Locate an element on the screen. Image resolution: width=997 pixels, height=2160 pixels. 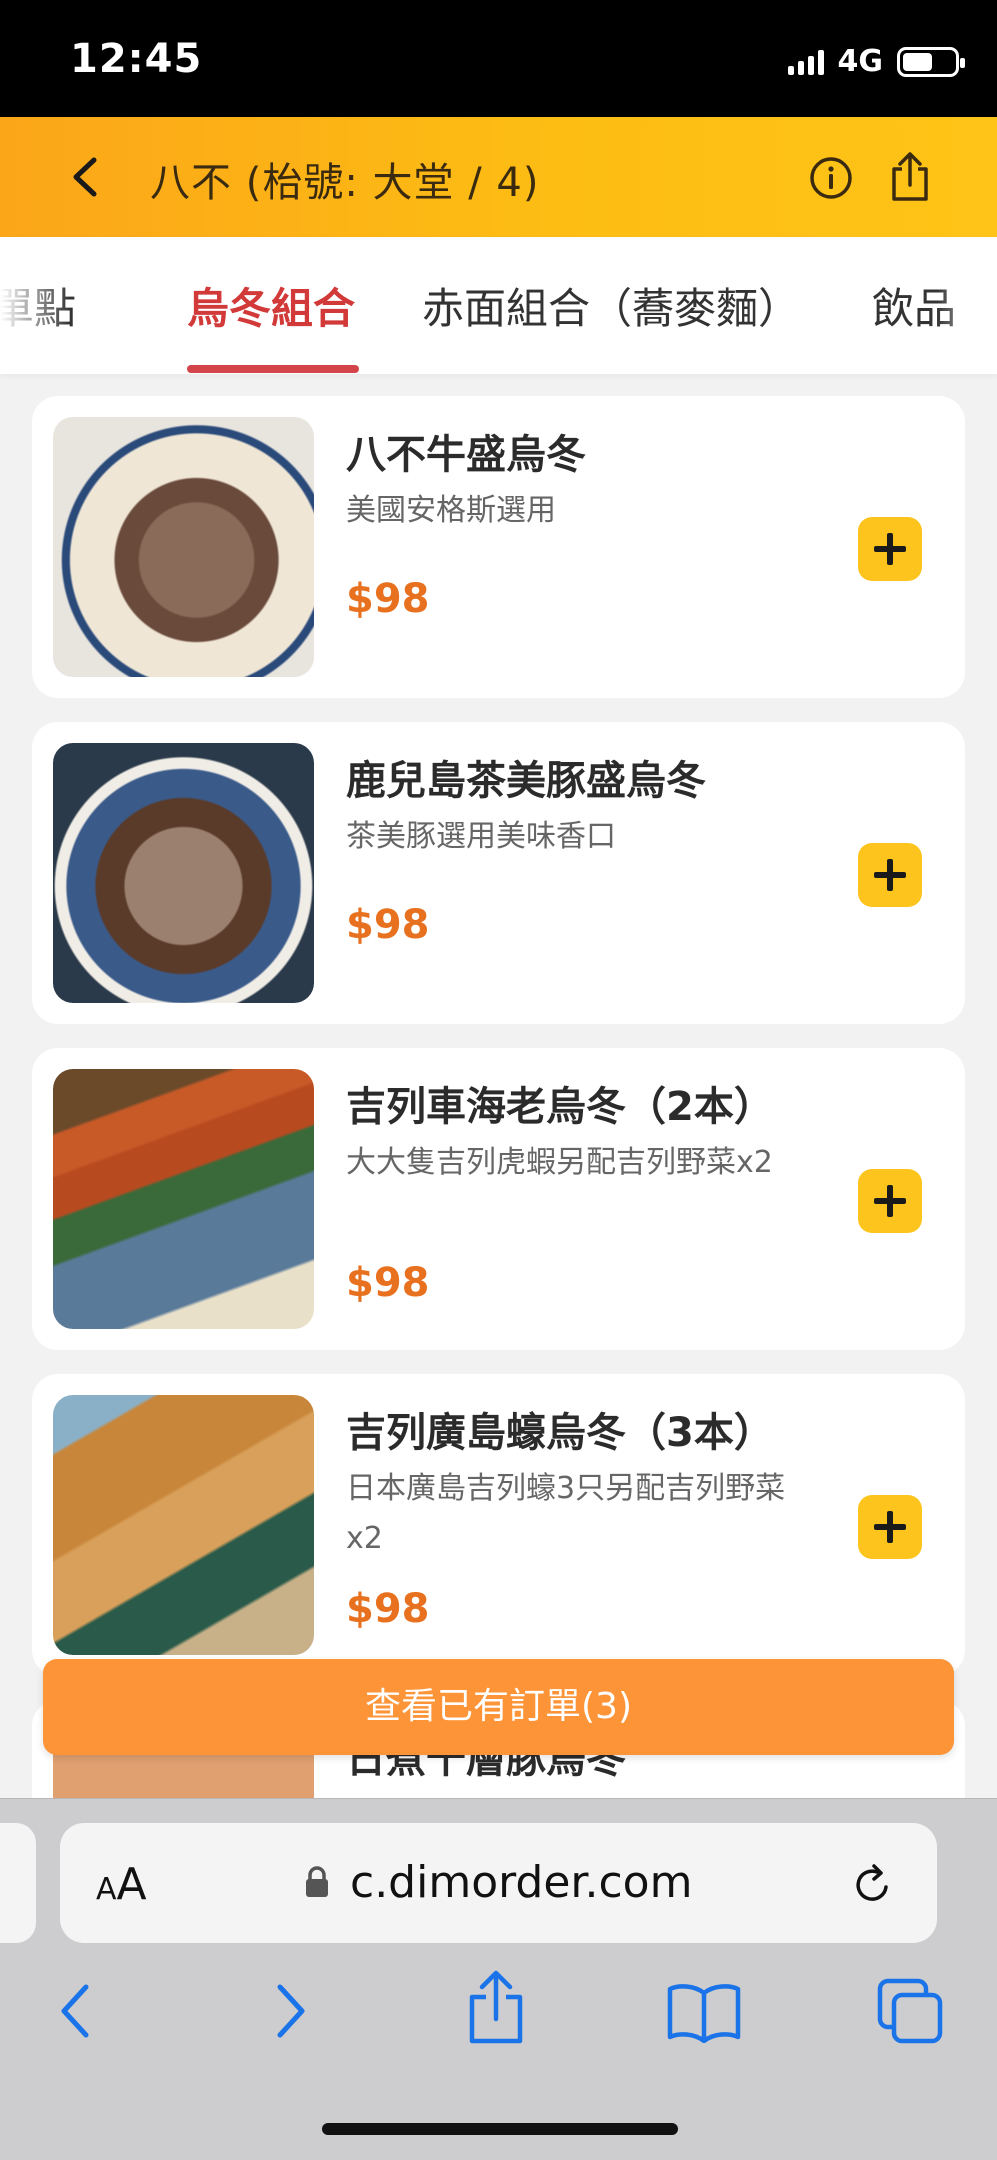
reload-icon is located at coordinates (873, 1885).